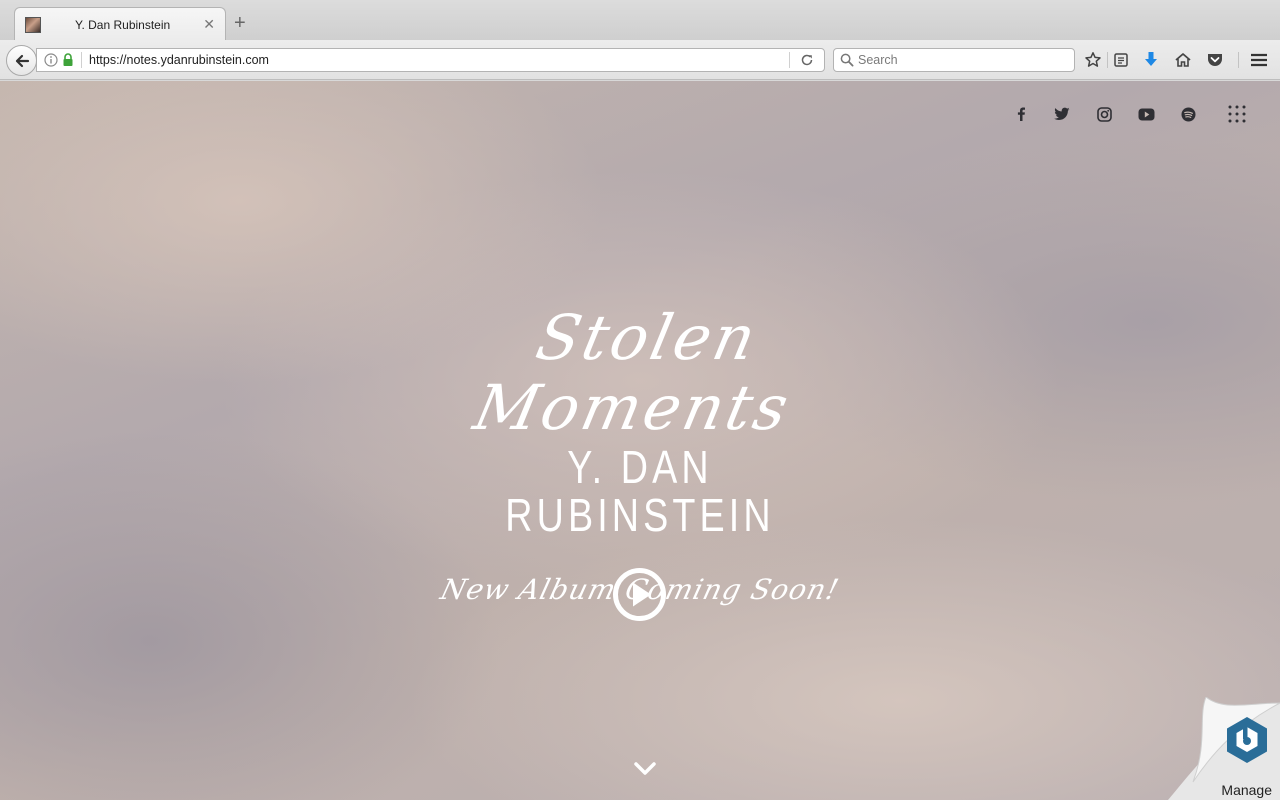 This screenshot has width=1280, height=800. Describe the element at coordinates (640, 491) in the screenshot. I see `artist-name: Y. DAN RUBINSTEIN` at that location.